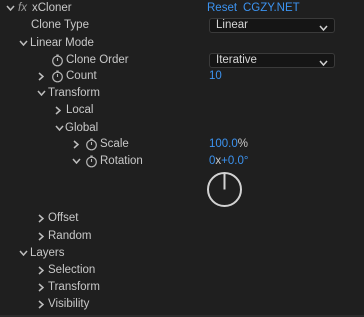  What do you see at coordinates (72, 270) in the screenshot?
I see `selection-label: Selection` at bounding box center [72, 270].